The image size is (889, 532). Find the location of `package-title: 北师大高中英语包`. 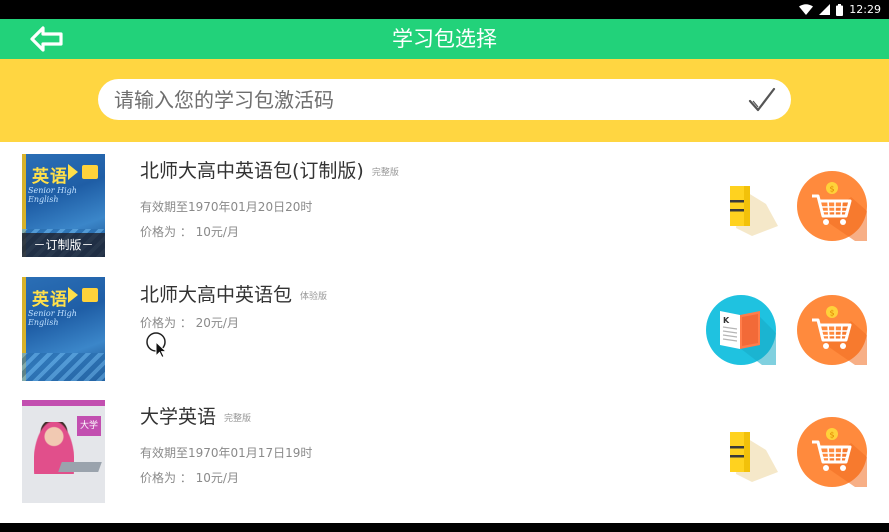

package-title: 北师大高中英语包 is located at coordinates (216, 295).